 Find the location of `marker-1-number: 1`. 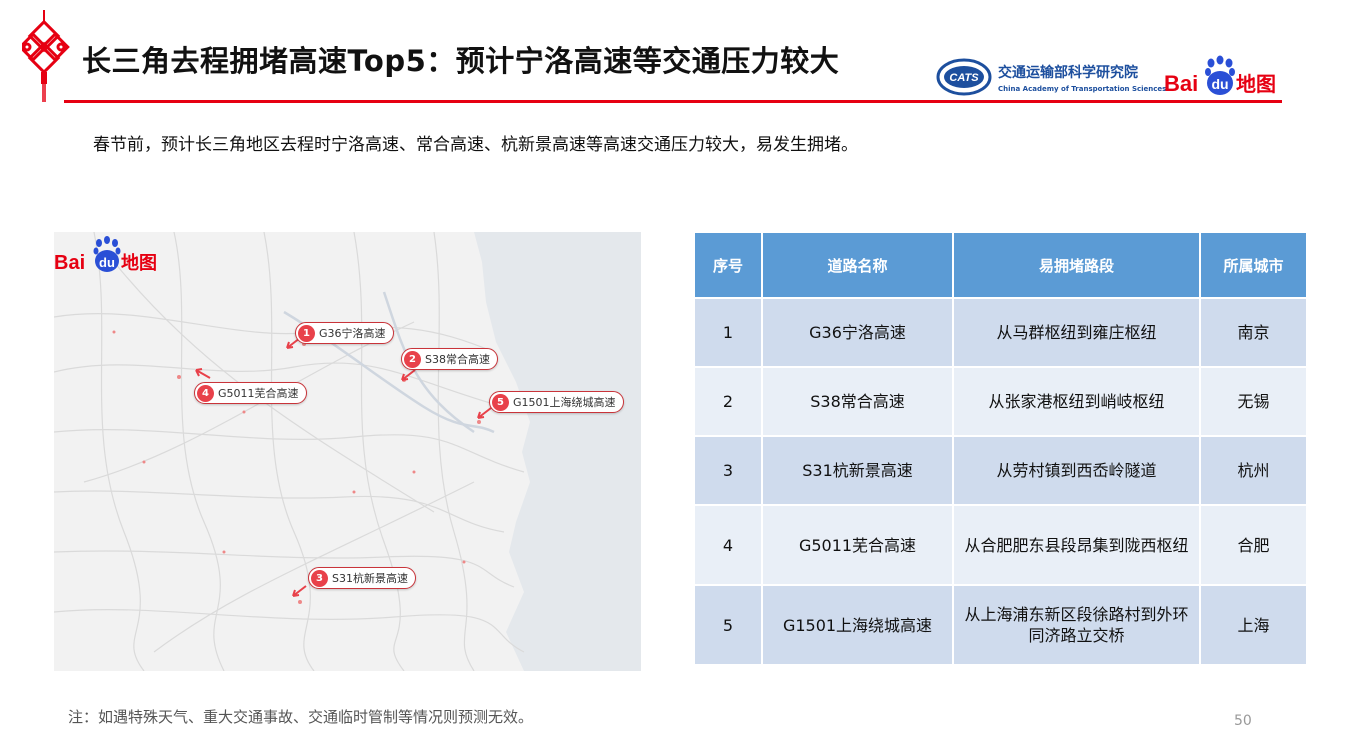

marker-1-number: 1 is located at coordinates (306, 333).